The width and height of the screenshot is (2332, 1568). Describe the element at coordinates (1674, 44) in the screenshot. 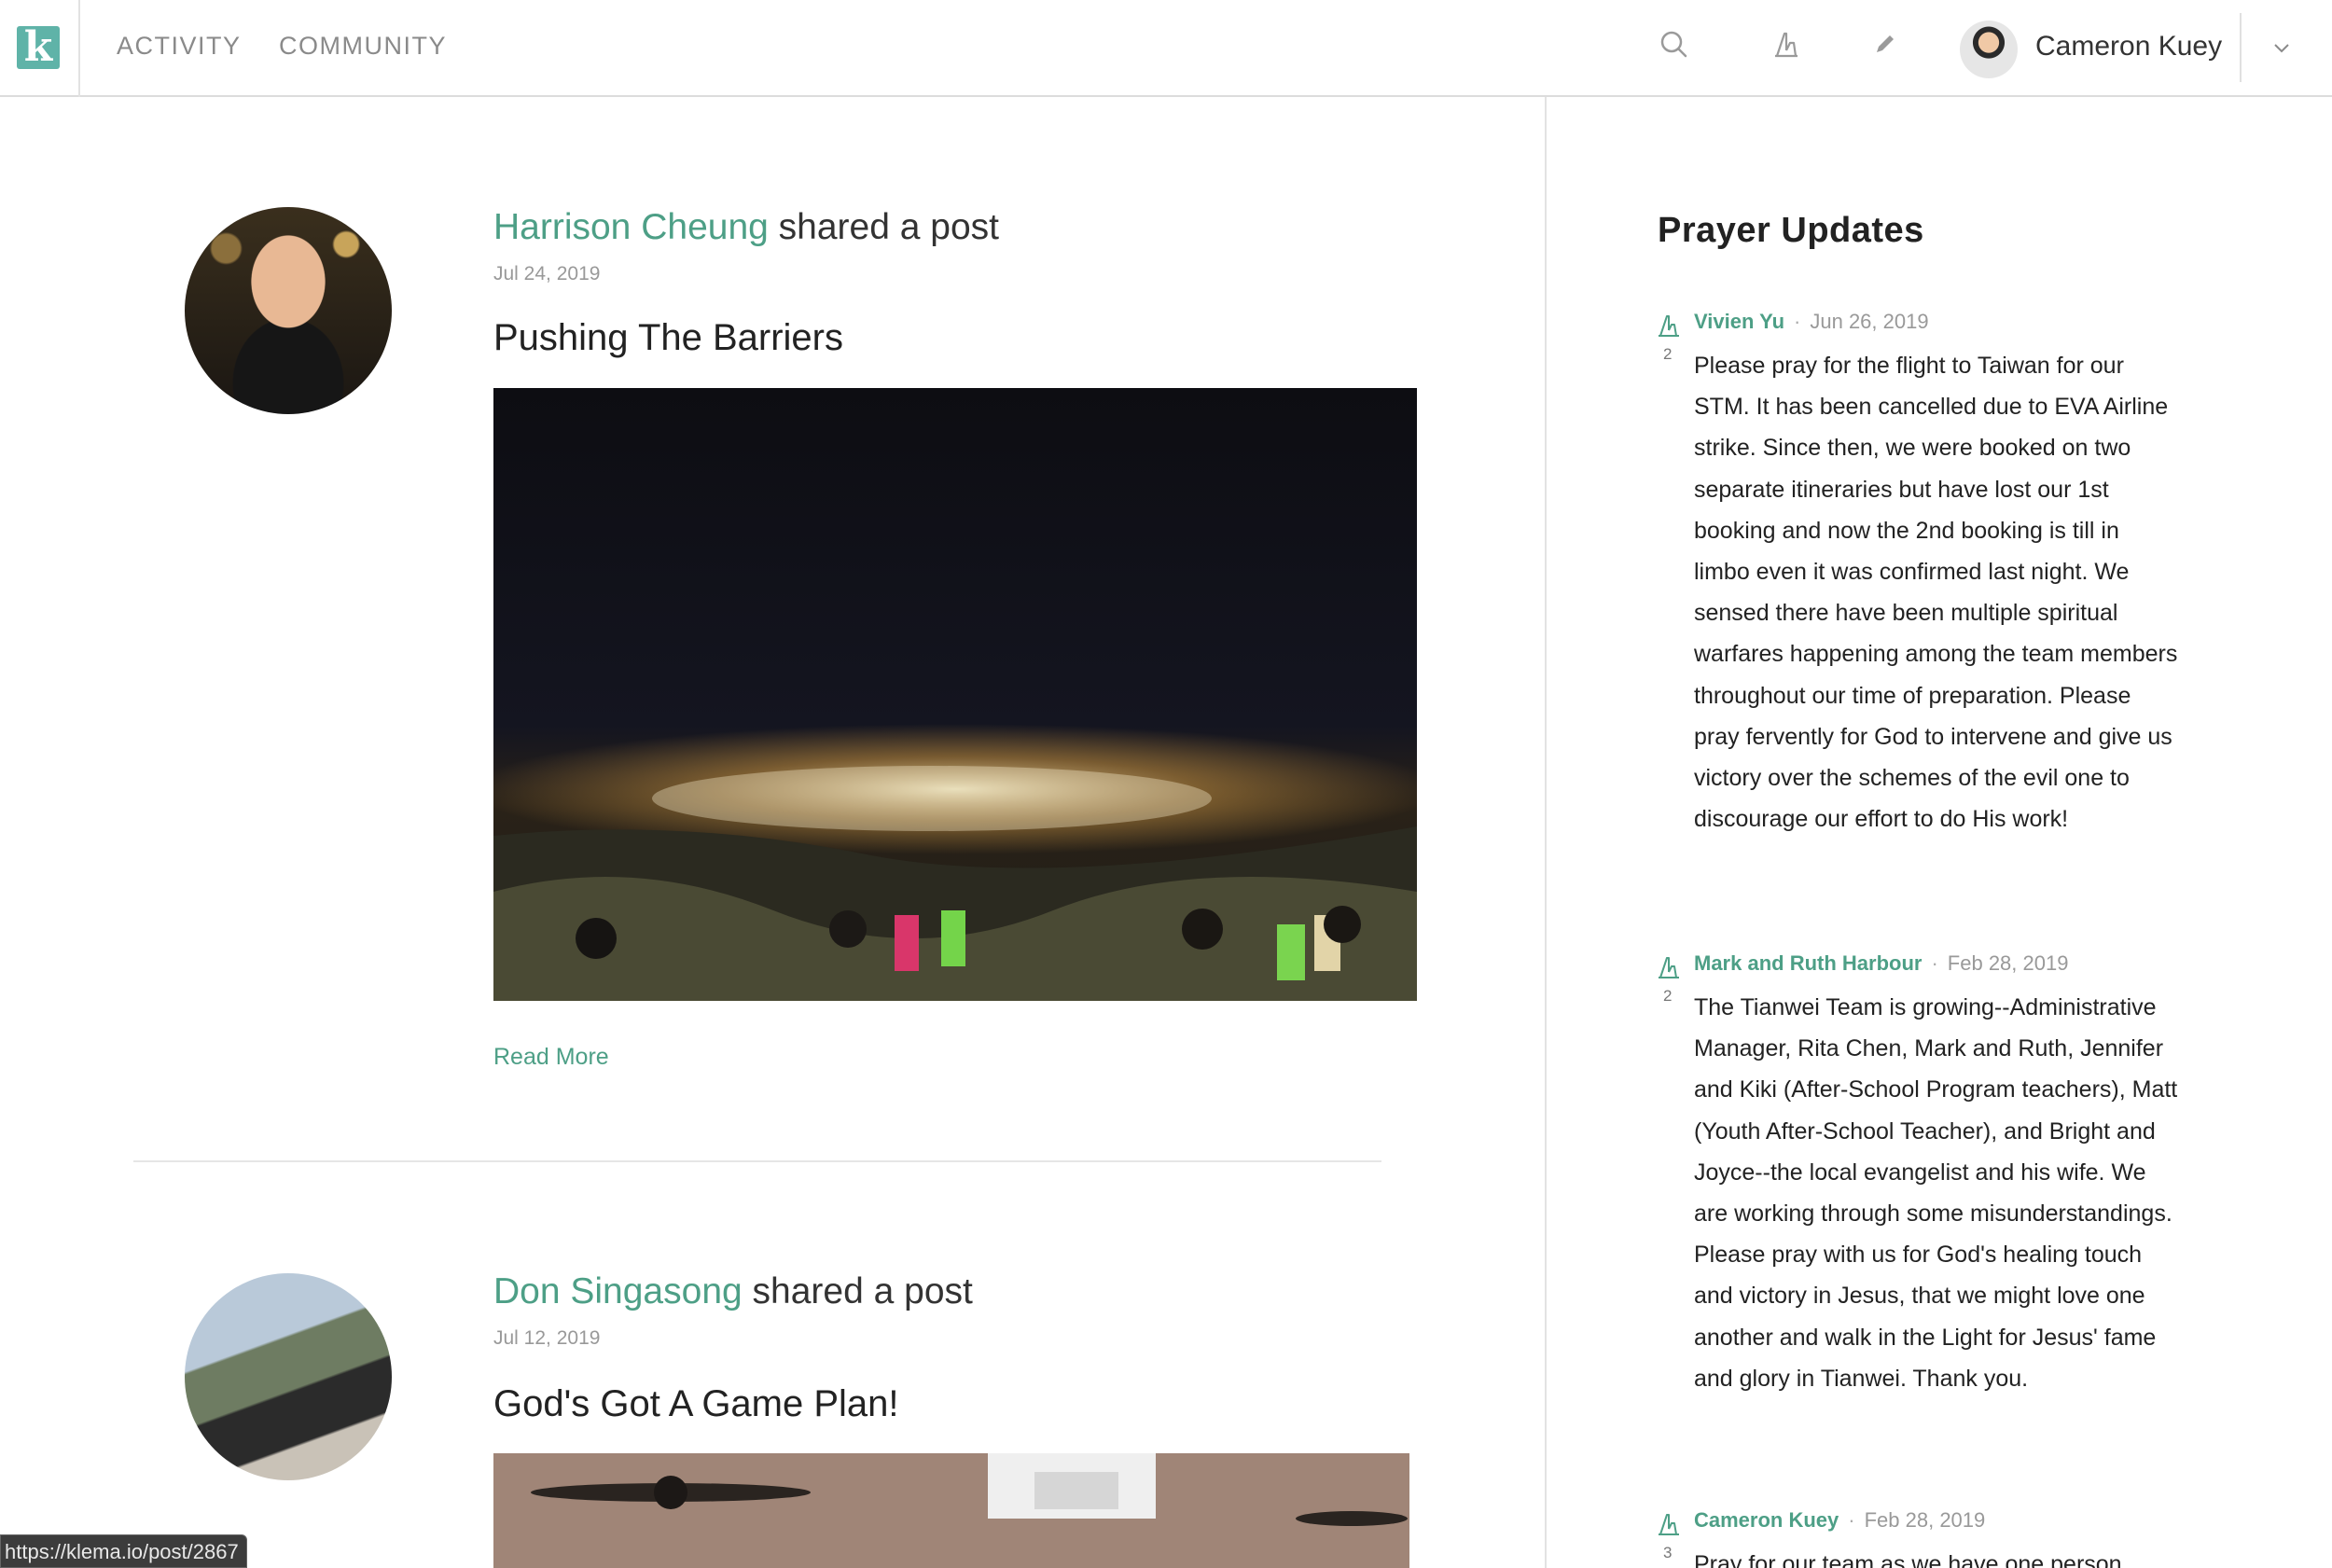

I see `search-icon` at that location.